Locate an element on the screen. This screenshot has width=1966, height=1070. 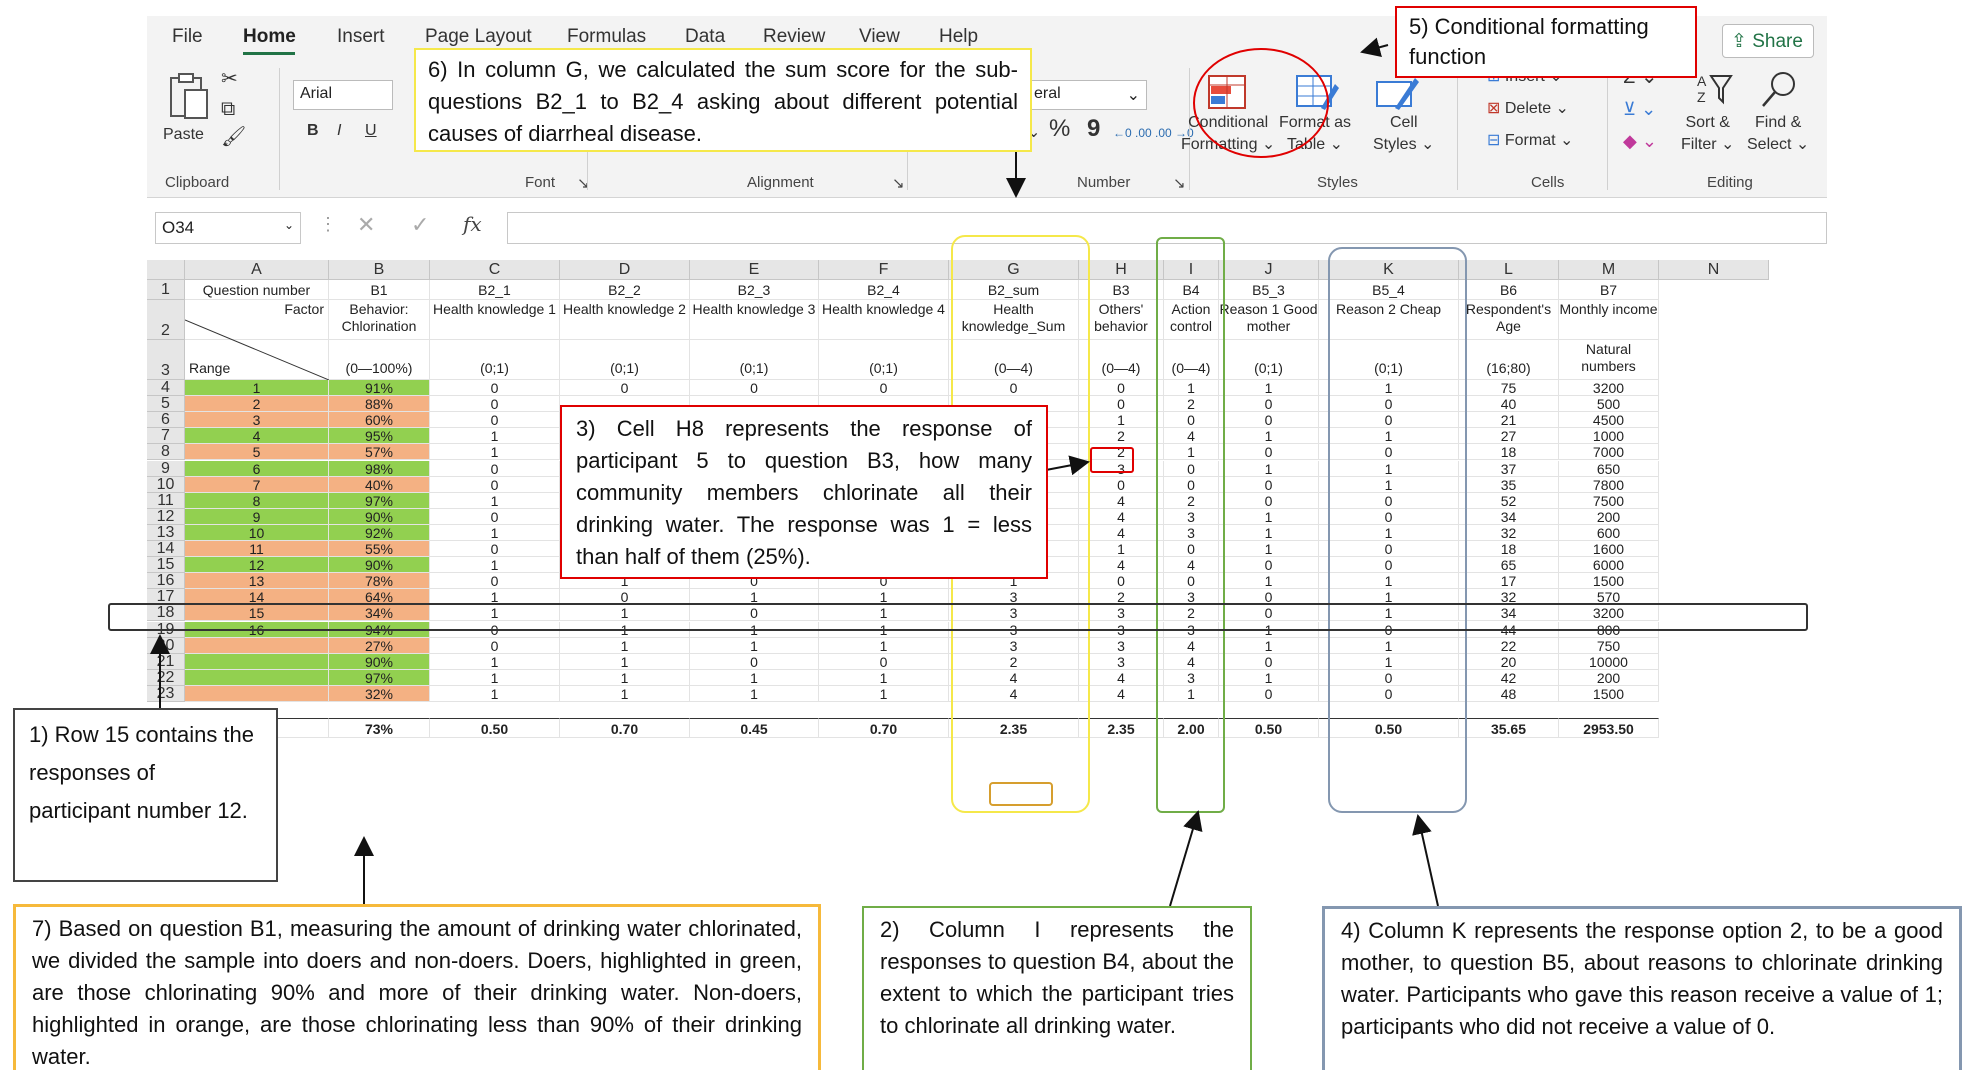
data-cell: 91% is located at coordinates (379, 388).